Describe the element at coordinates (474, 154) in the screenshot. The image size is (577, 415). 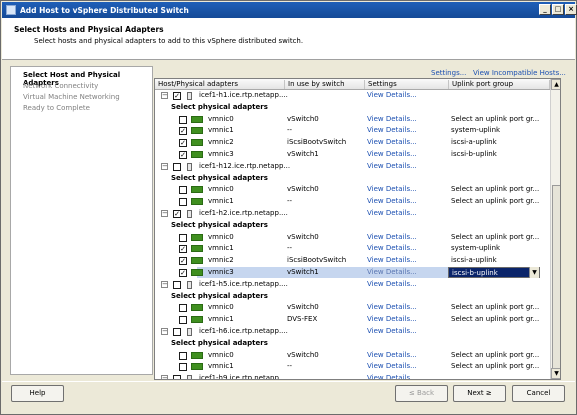
I see `uplink-port-group: iscsi-b-uplink` at that location.